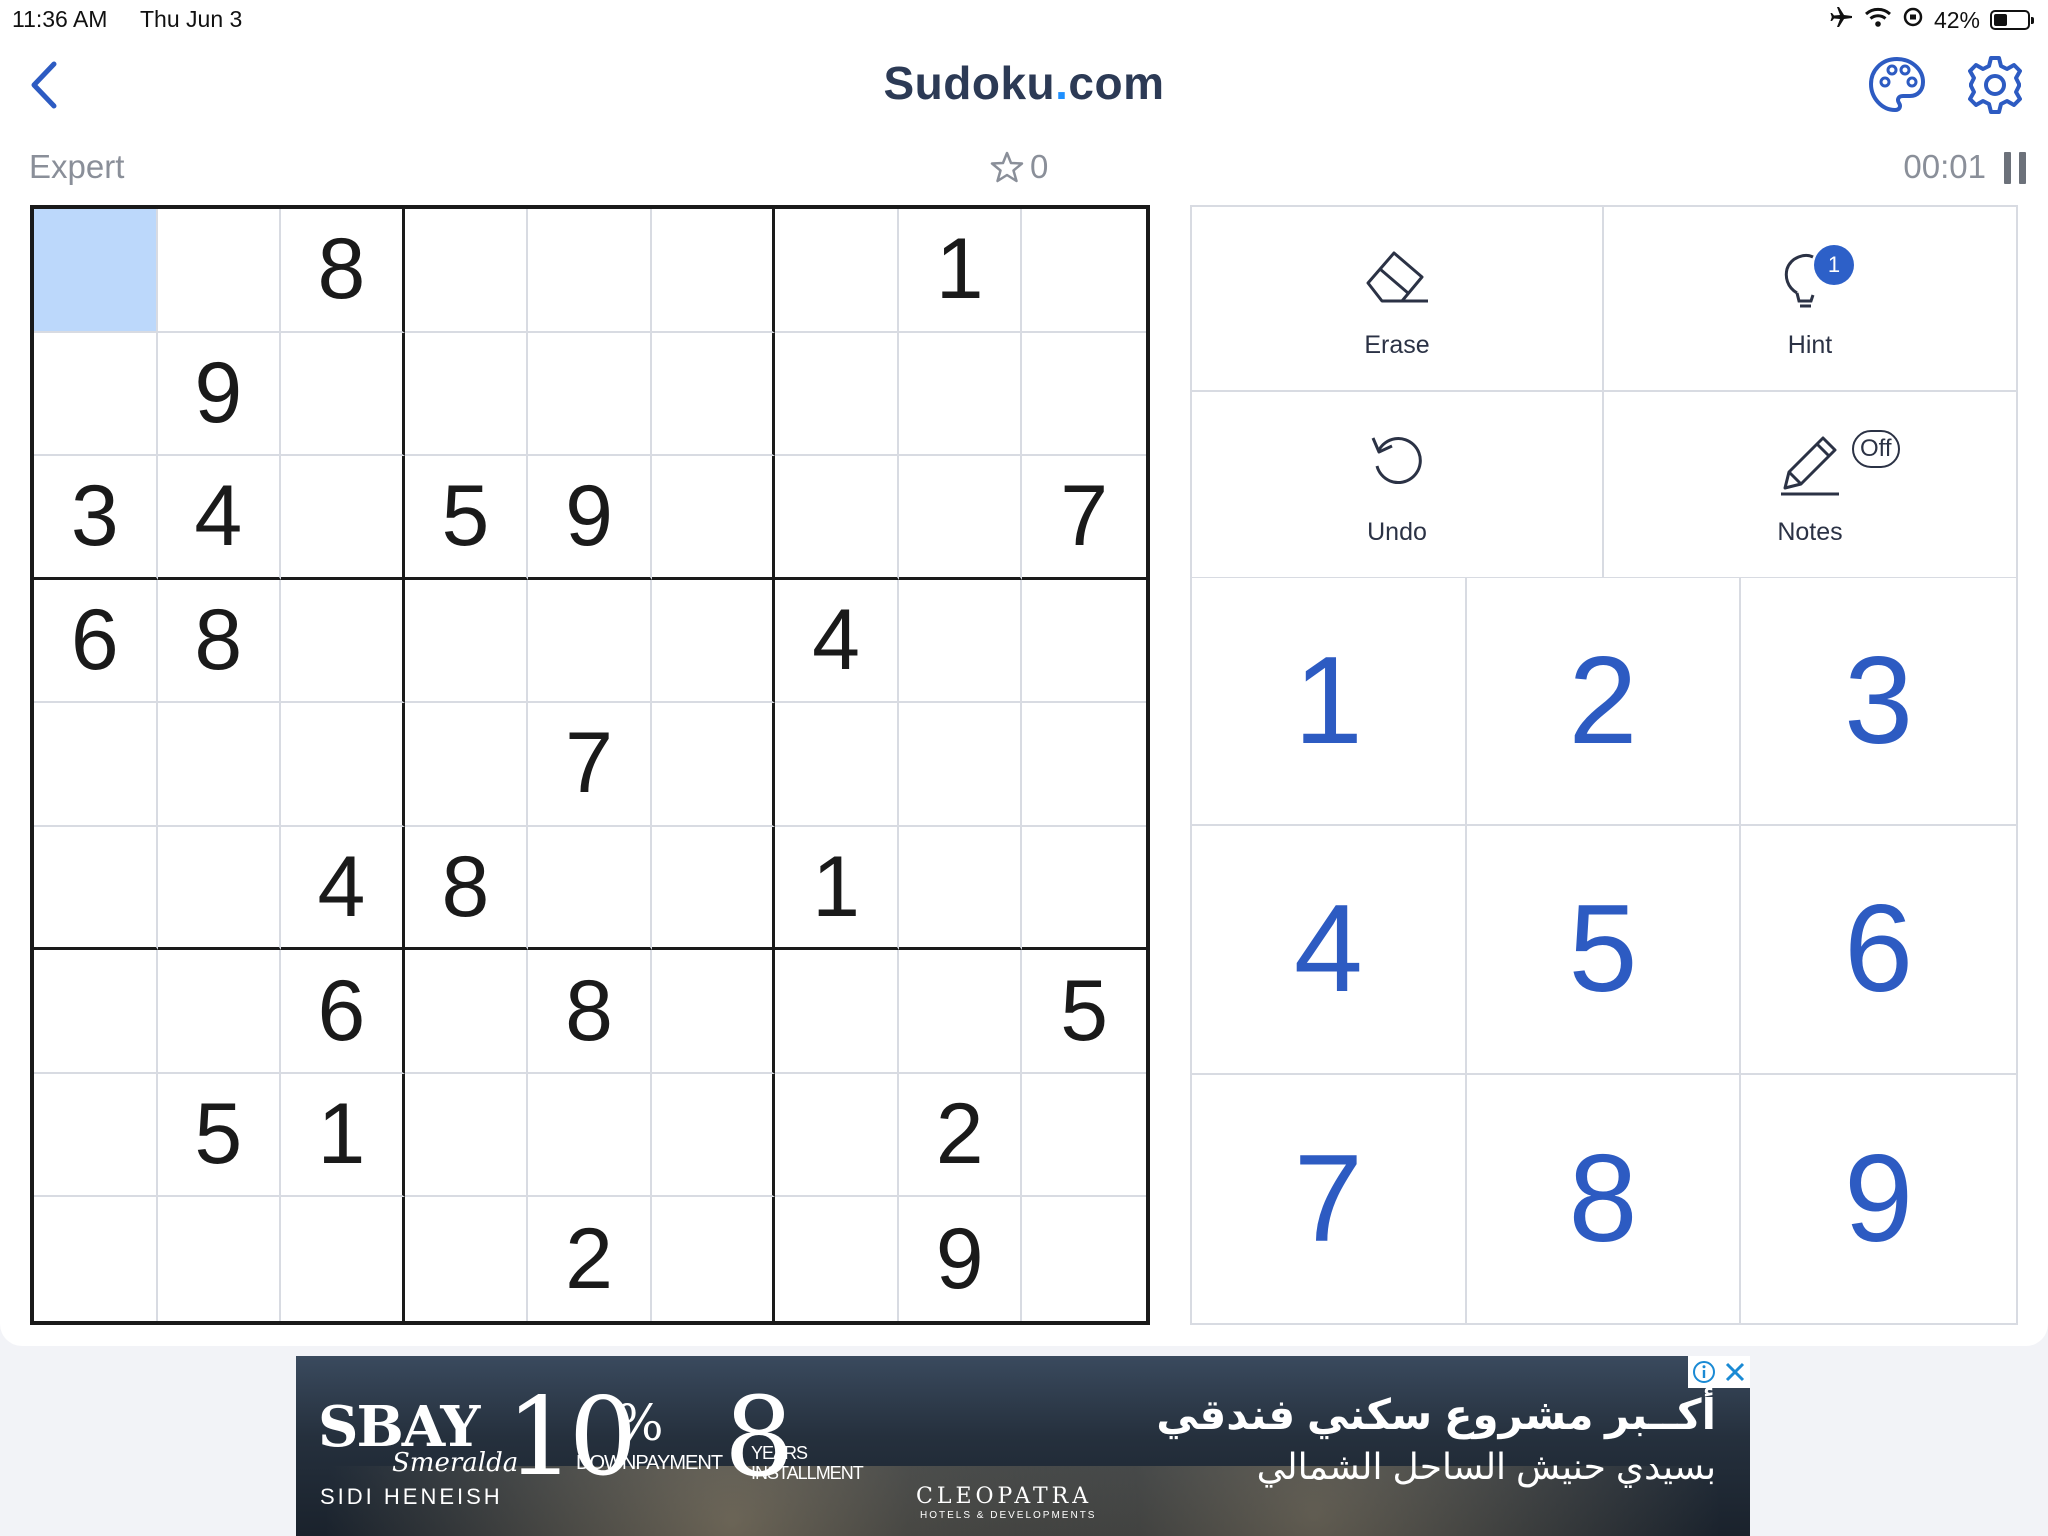  I want to click on numpad-key-5: 5, so click(1604, 950).